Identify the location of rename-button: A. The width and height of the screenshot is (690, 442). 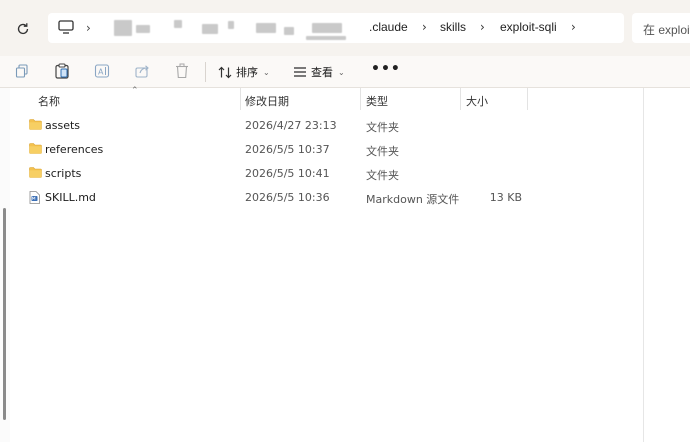
(102, 71).